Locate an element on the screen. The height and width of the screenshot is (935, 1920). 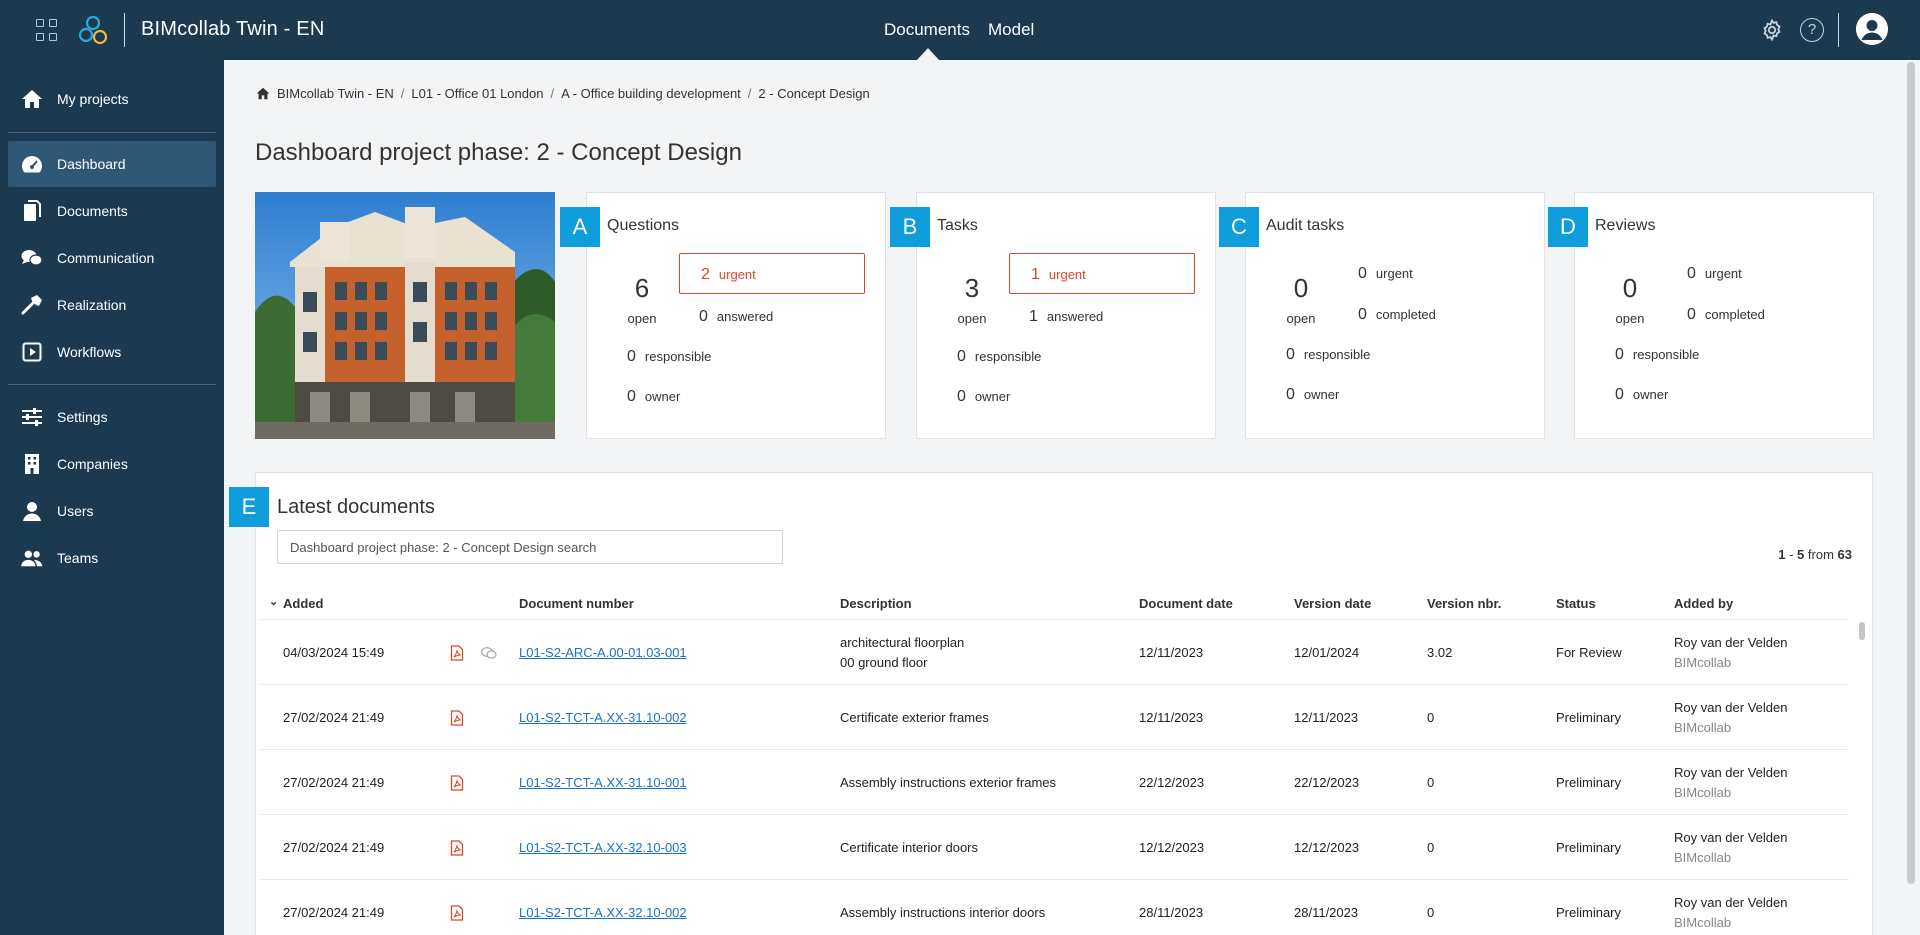
column-added: Added is located at coordinates (303, 603).